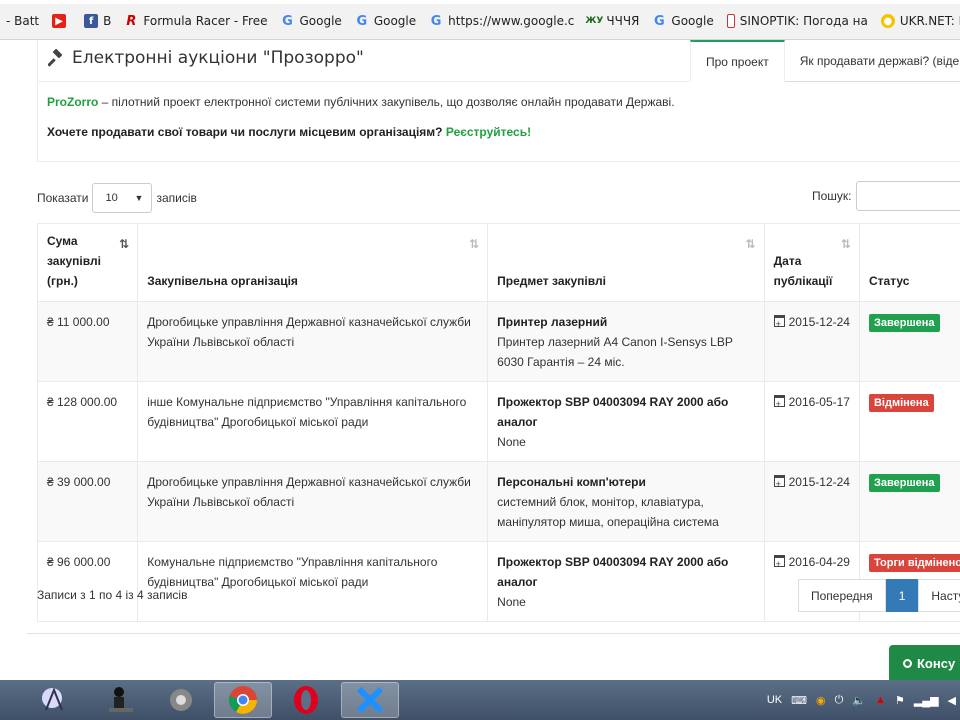 The image size is (960, 720). I want to click on opera-icon, so click(306, 700).